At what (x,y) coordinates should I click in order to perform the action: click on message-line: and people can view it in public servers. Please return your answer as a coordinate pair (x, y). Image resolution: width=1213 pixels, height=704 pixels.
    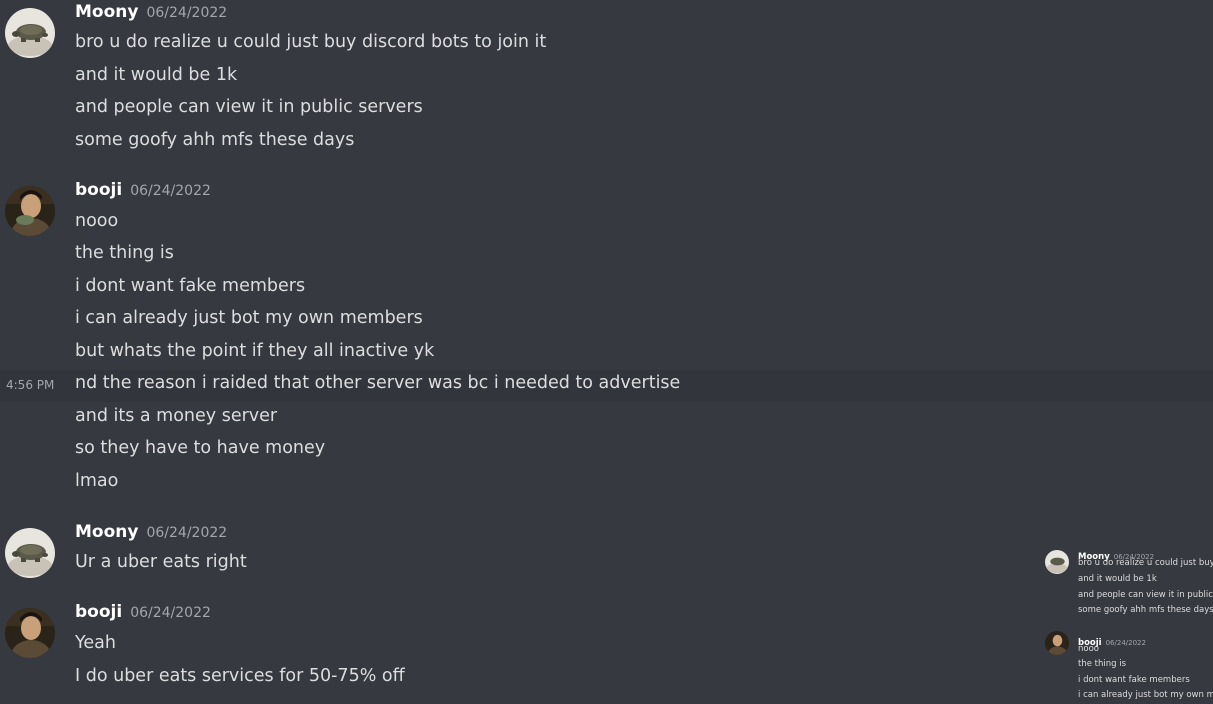
    Looking at the image, I should click on (606, 110).